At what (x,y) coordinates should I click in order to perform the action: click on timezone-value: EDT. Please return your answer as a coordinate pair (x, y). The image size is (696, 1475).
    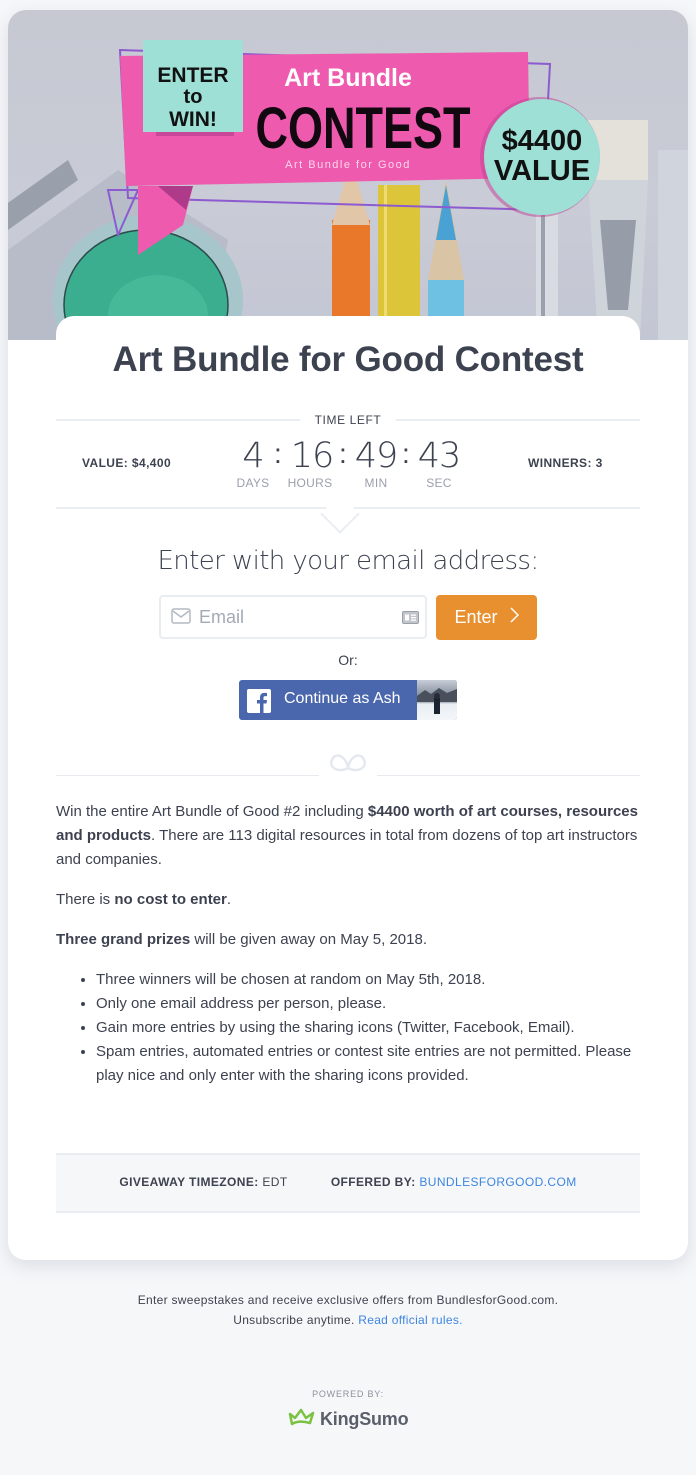
    Looking at the image, I should click on (275, 1182).